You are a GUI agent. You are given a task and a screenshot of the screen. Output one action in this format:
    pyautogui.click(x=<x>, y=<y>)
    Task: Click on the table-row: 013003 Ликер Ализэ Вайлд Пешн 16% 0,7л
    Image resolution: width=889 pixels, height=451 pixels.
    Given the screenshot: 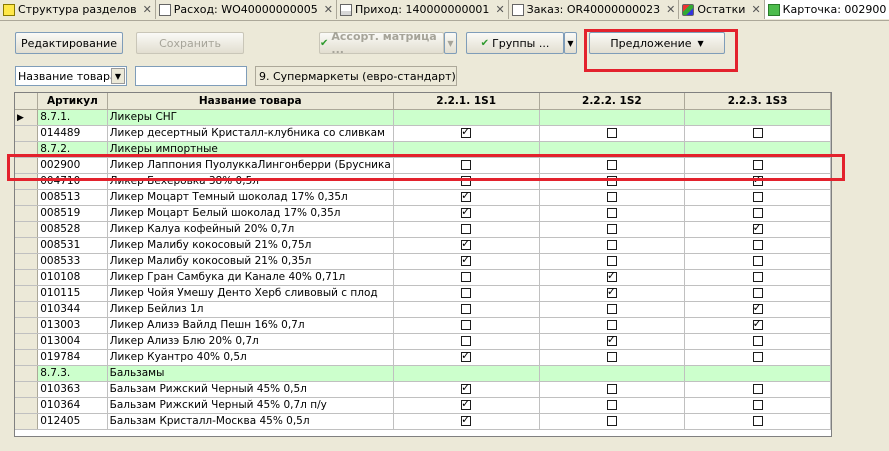 What is the action you would take?
    pyautogui.click(x=423, y=325)
    